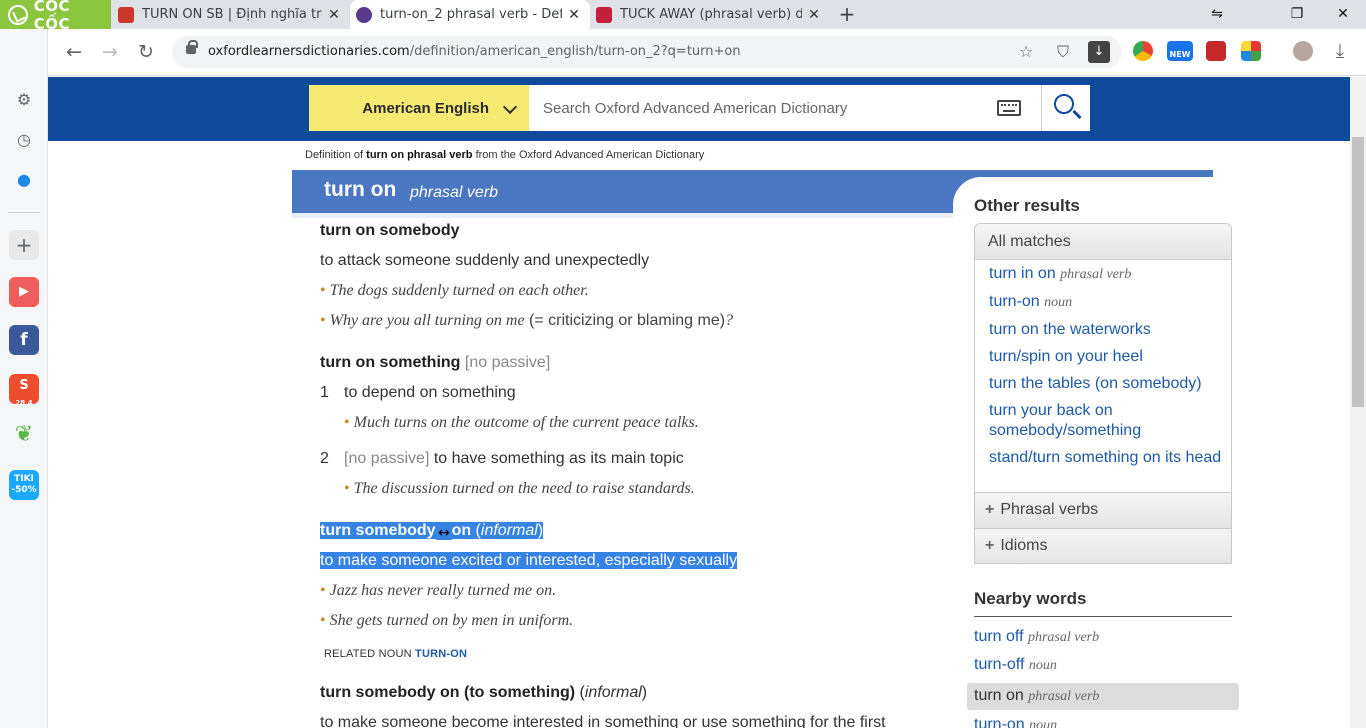 This screenshot has height=728, width=1366. Describe the element at coordinates (24, 435) in the screenshot. I see `leaf-icon: ❦` at that location.